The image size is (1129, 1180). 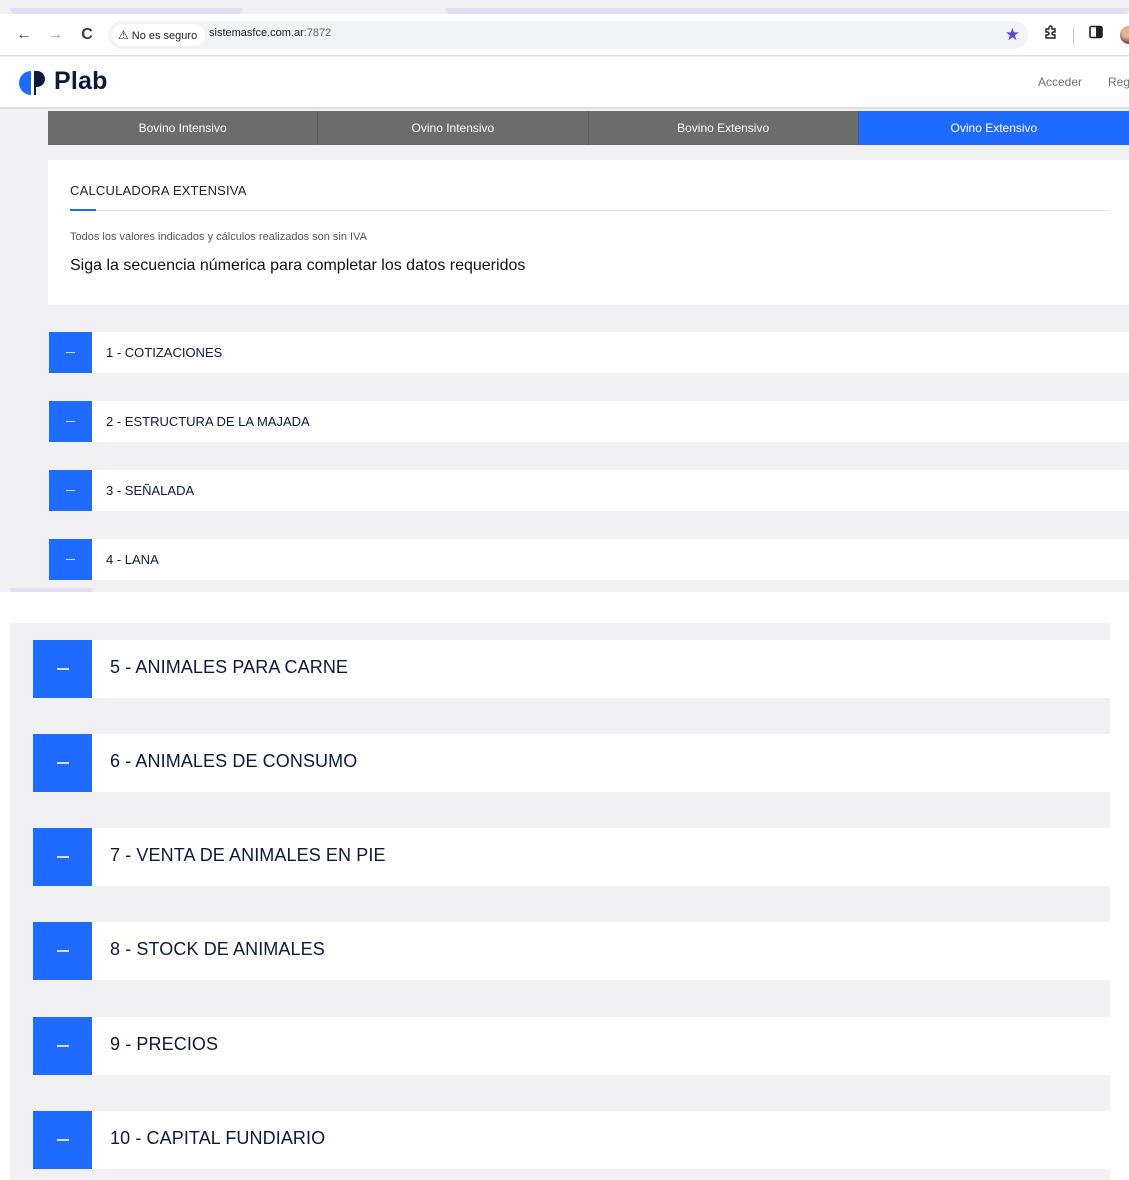 What do you see at coordinates (571, 763) in the screenshot?
I see `section-animales-consumo: 6 - ANIMALES DE CONSUMO` at bounding box center [571, 763].